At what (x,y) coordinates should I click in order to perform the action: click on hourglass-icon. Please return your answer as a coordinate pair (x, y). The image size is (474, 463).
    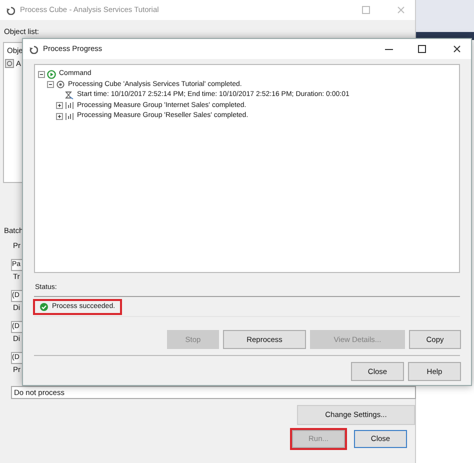
    Looking at the image, I should click on (69, 95).